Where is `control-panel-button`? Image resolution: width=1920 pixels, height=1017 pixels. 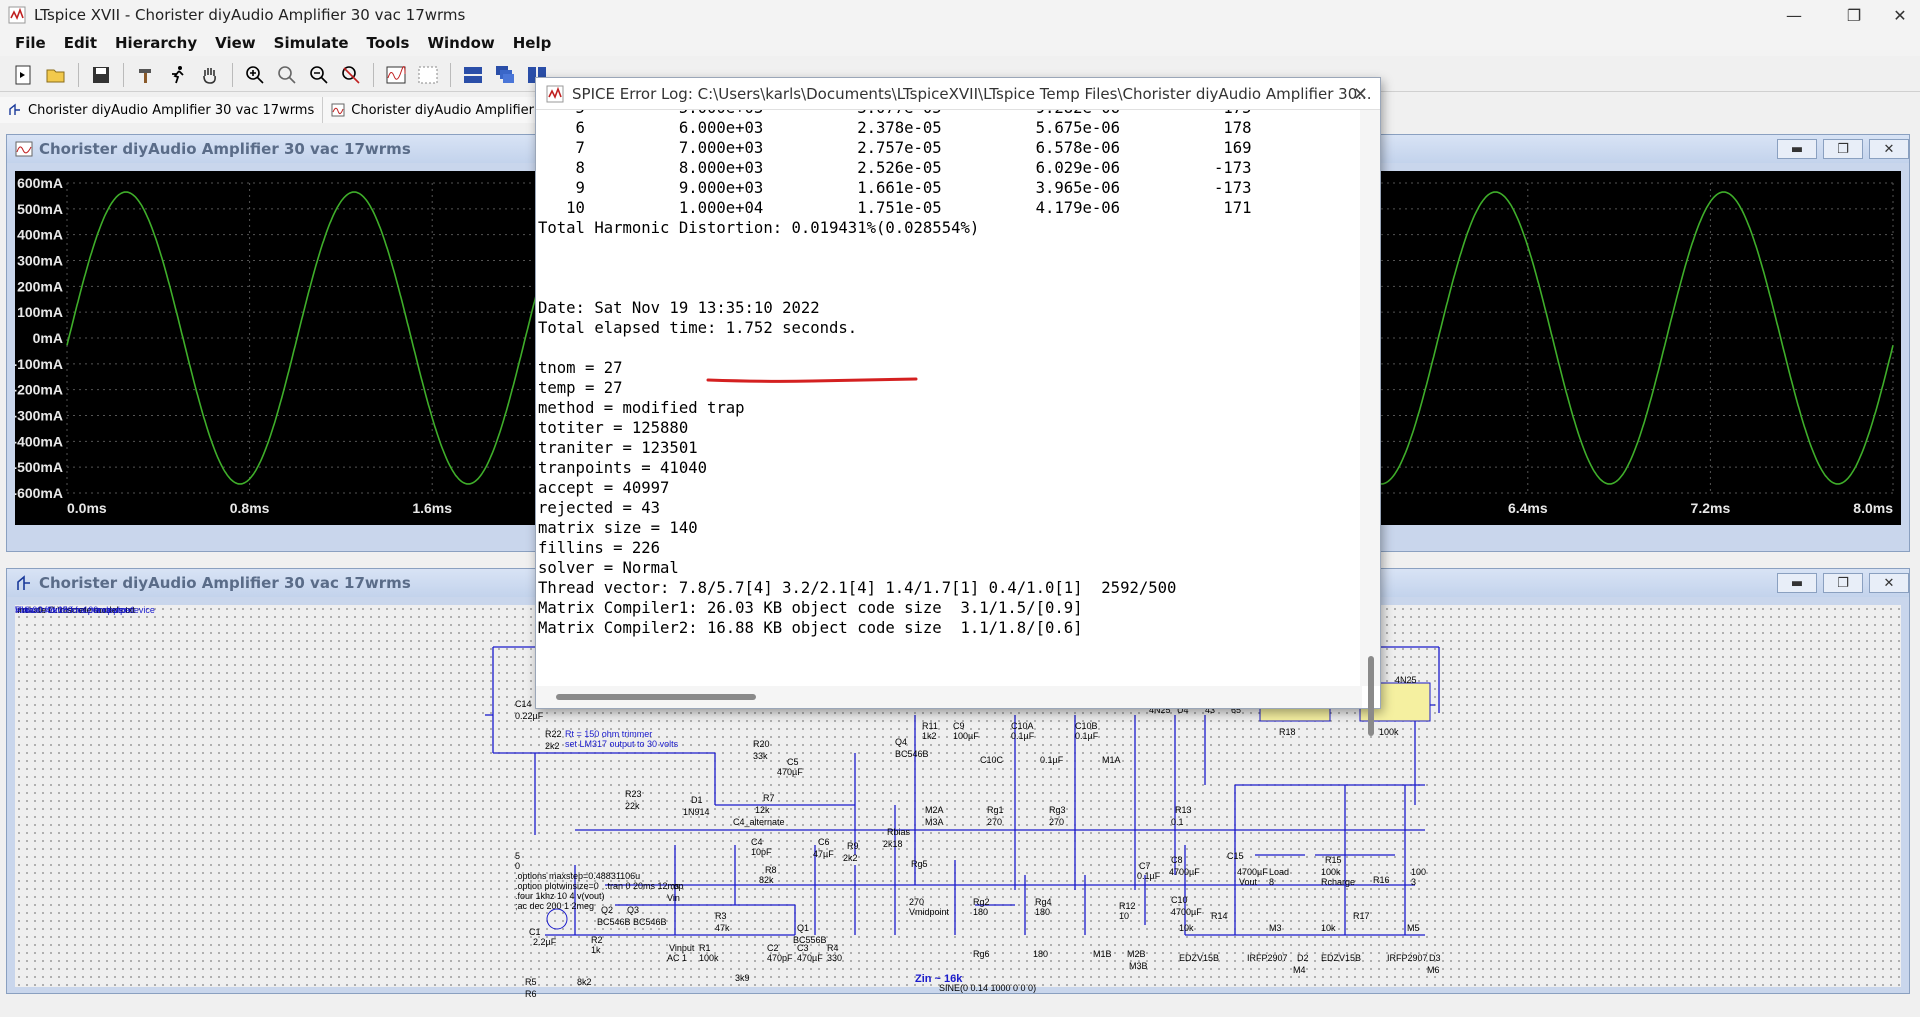
control-panel-button is located at coordinates (146, 75).